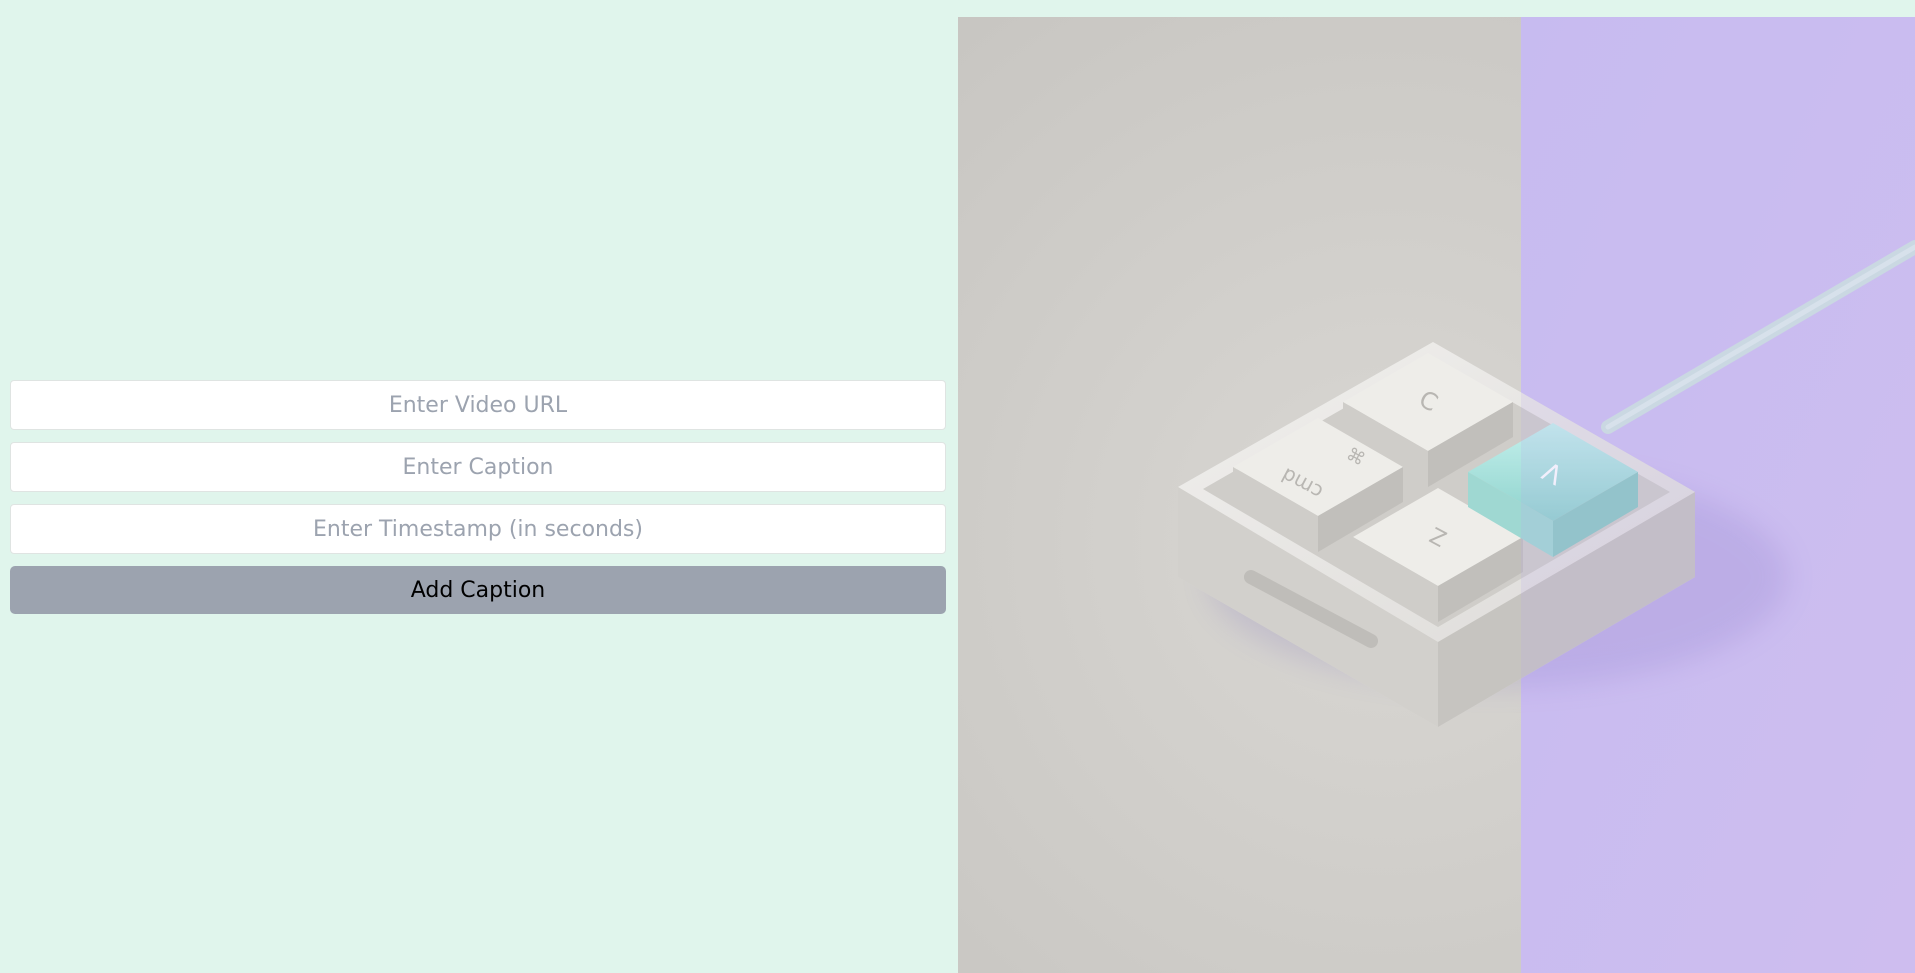  I want to click on add-caption-button: Add Caption, so click(478, 590).